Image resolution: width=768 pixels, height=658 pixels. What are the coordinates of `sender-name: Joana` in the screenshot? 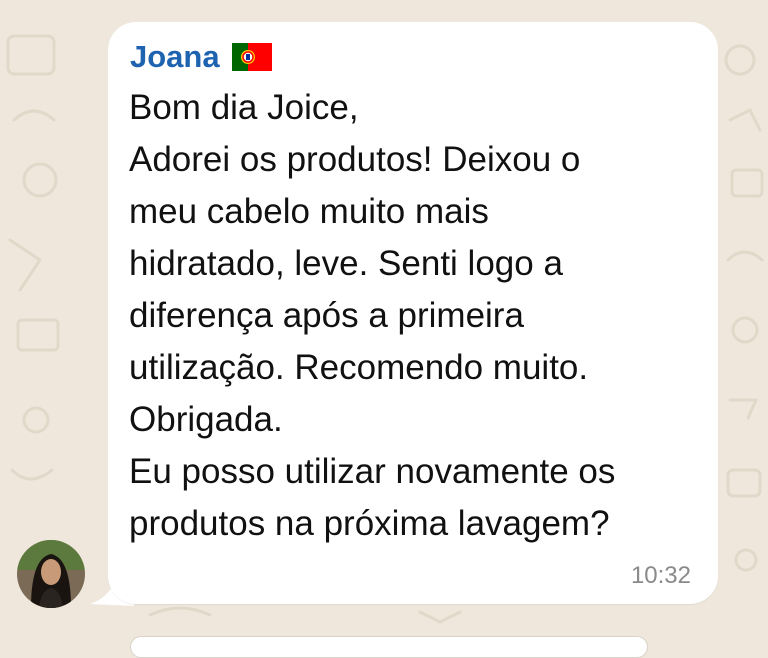 It's located at (175, 57).